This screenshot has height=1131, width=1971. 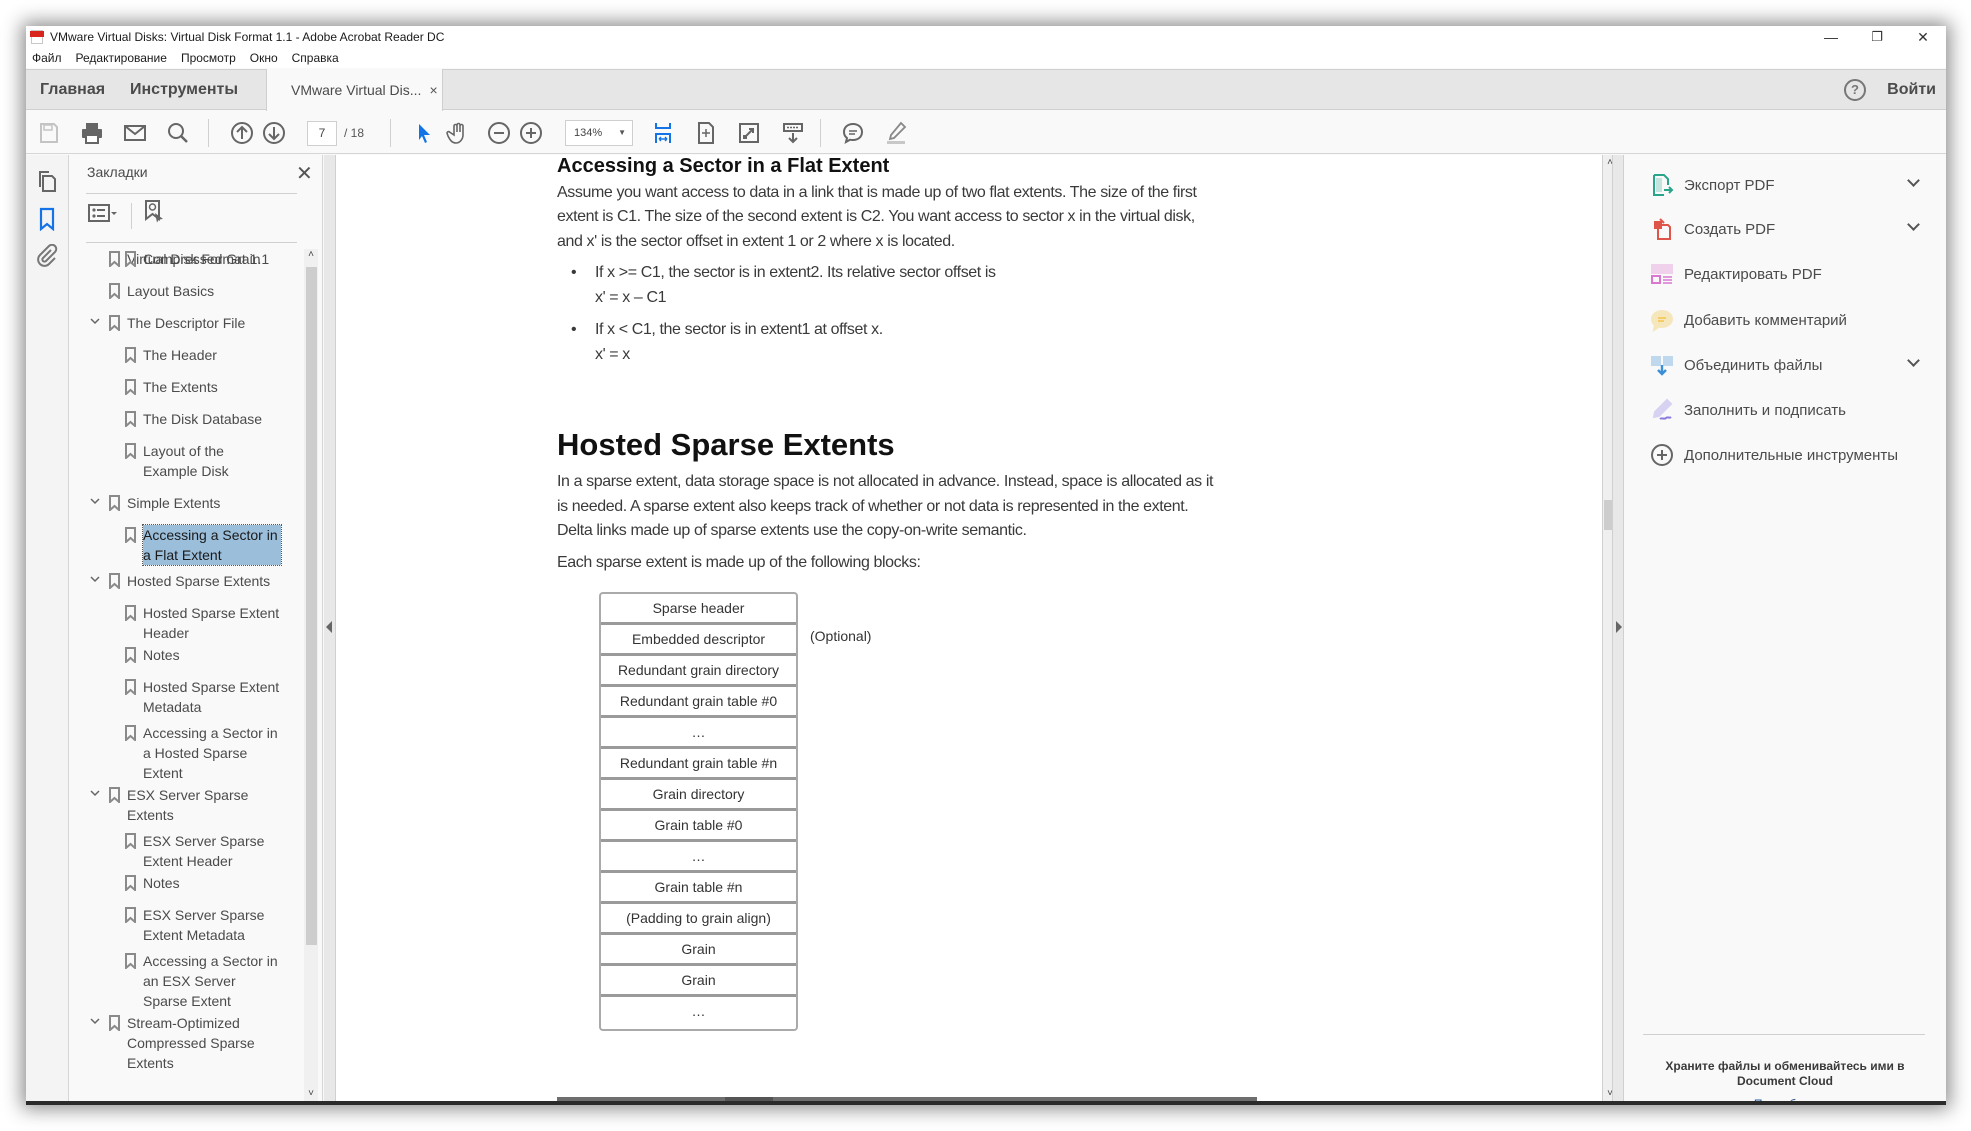 I want to click on hand-tool-icon, so click(x=458, y=133).